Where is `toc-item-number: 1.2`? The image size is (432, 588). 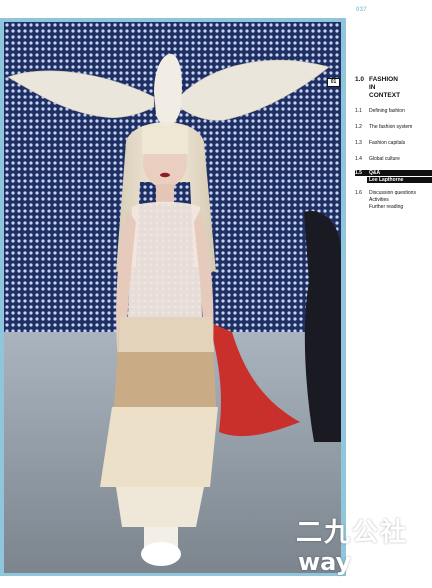 toc-item-number: 1.2 is located at coordinates (358, 127).